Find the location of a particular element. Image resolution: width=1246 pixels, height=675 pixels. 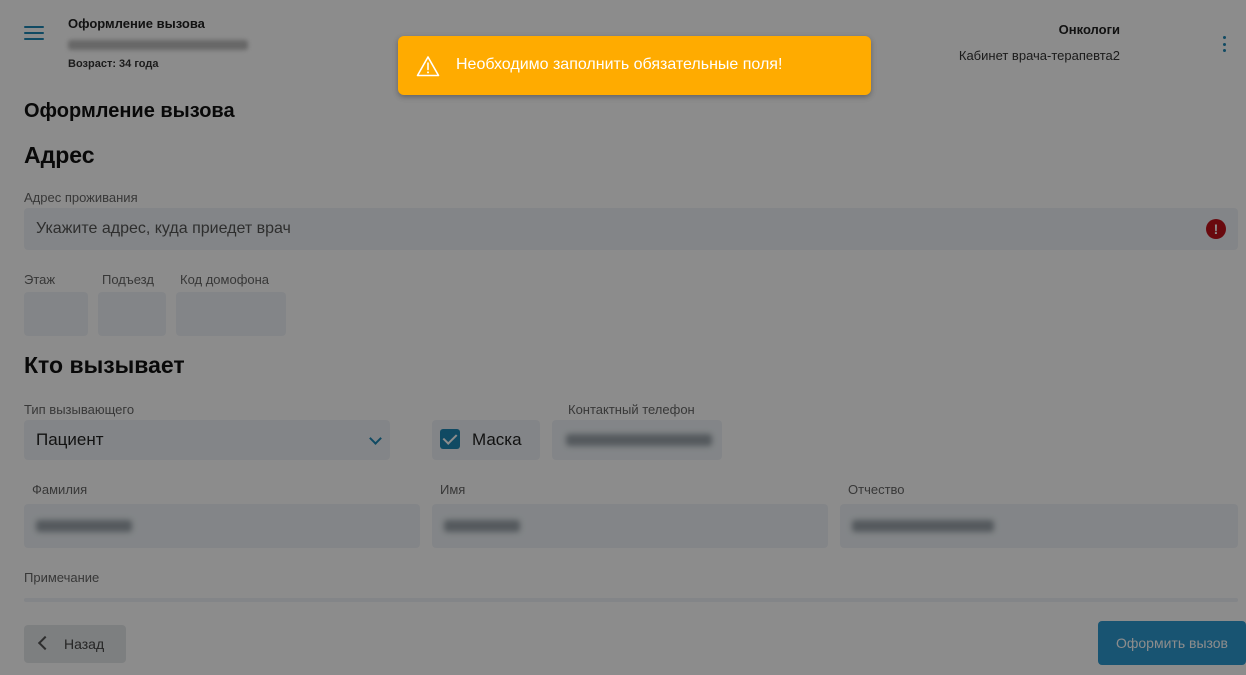

toast-message: Необходимо заполнить обязательные поля! is located at coordinates (619, 64).